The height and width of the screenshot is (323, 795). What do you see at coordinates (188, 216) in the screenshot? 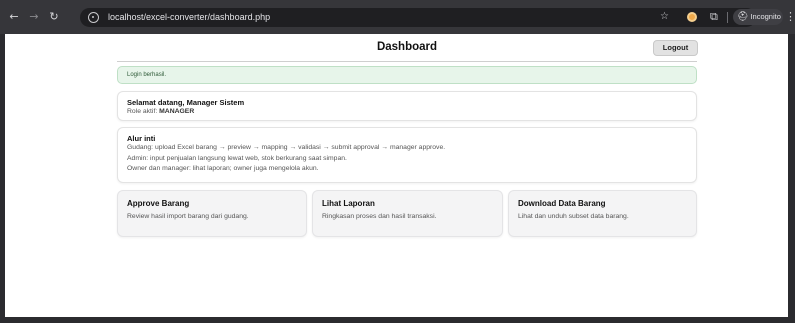
I see `approve-barang-description: Review hasil import barang dari gudang.` at bounding box center [188, 216].